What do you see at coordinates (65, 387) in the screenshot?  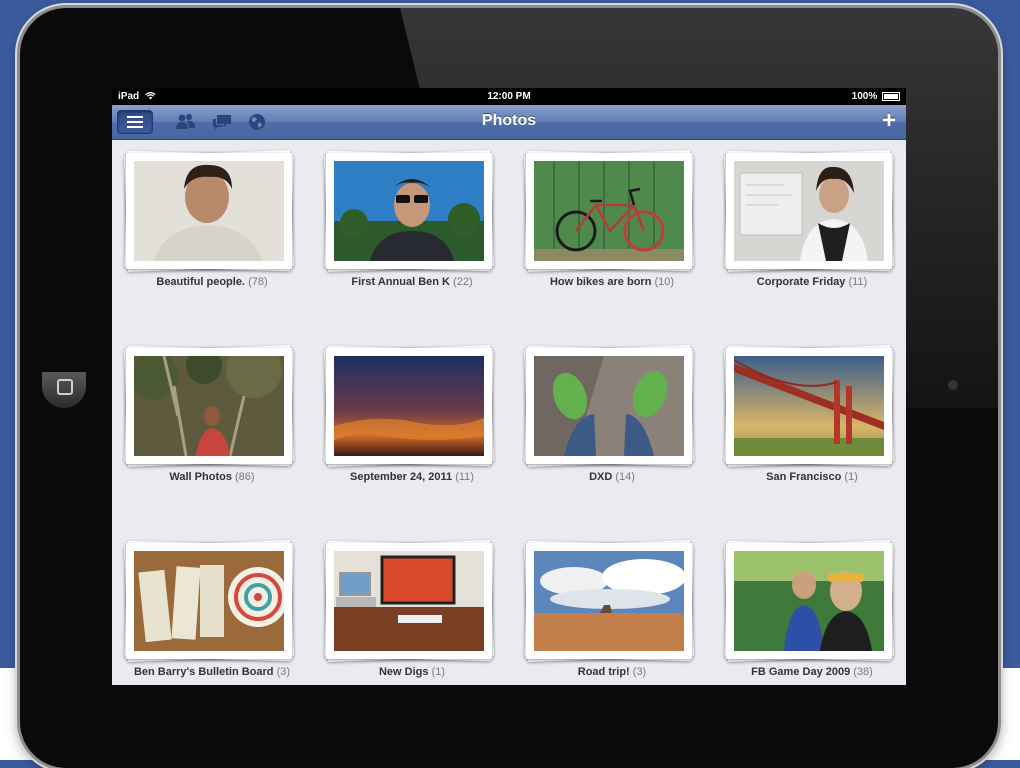 I see `home-square-icon` at bounding box center [65, 387].